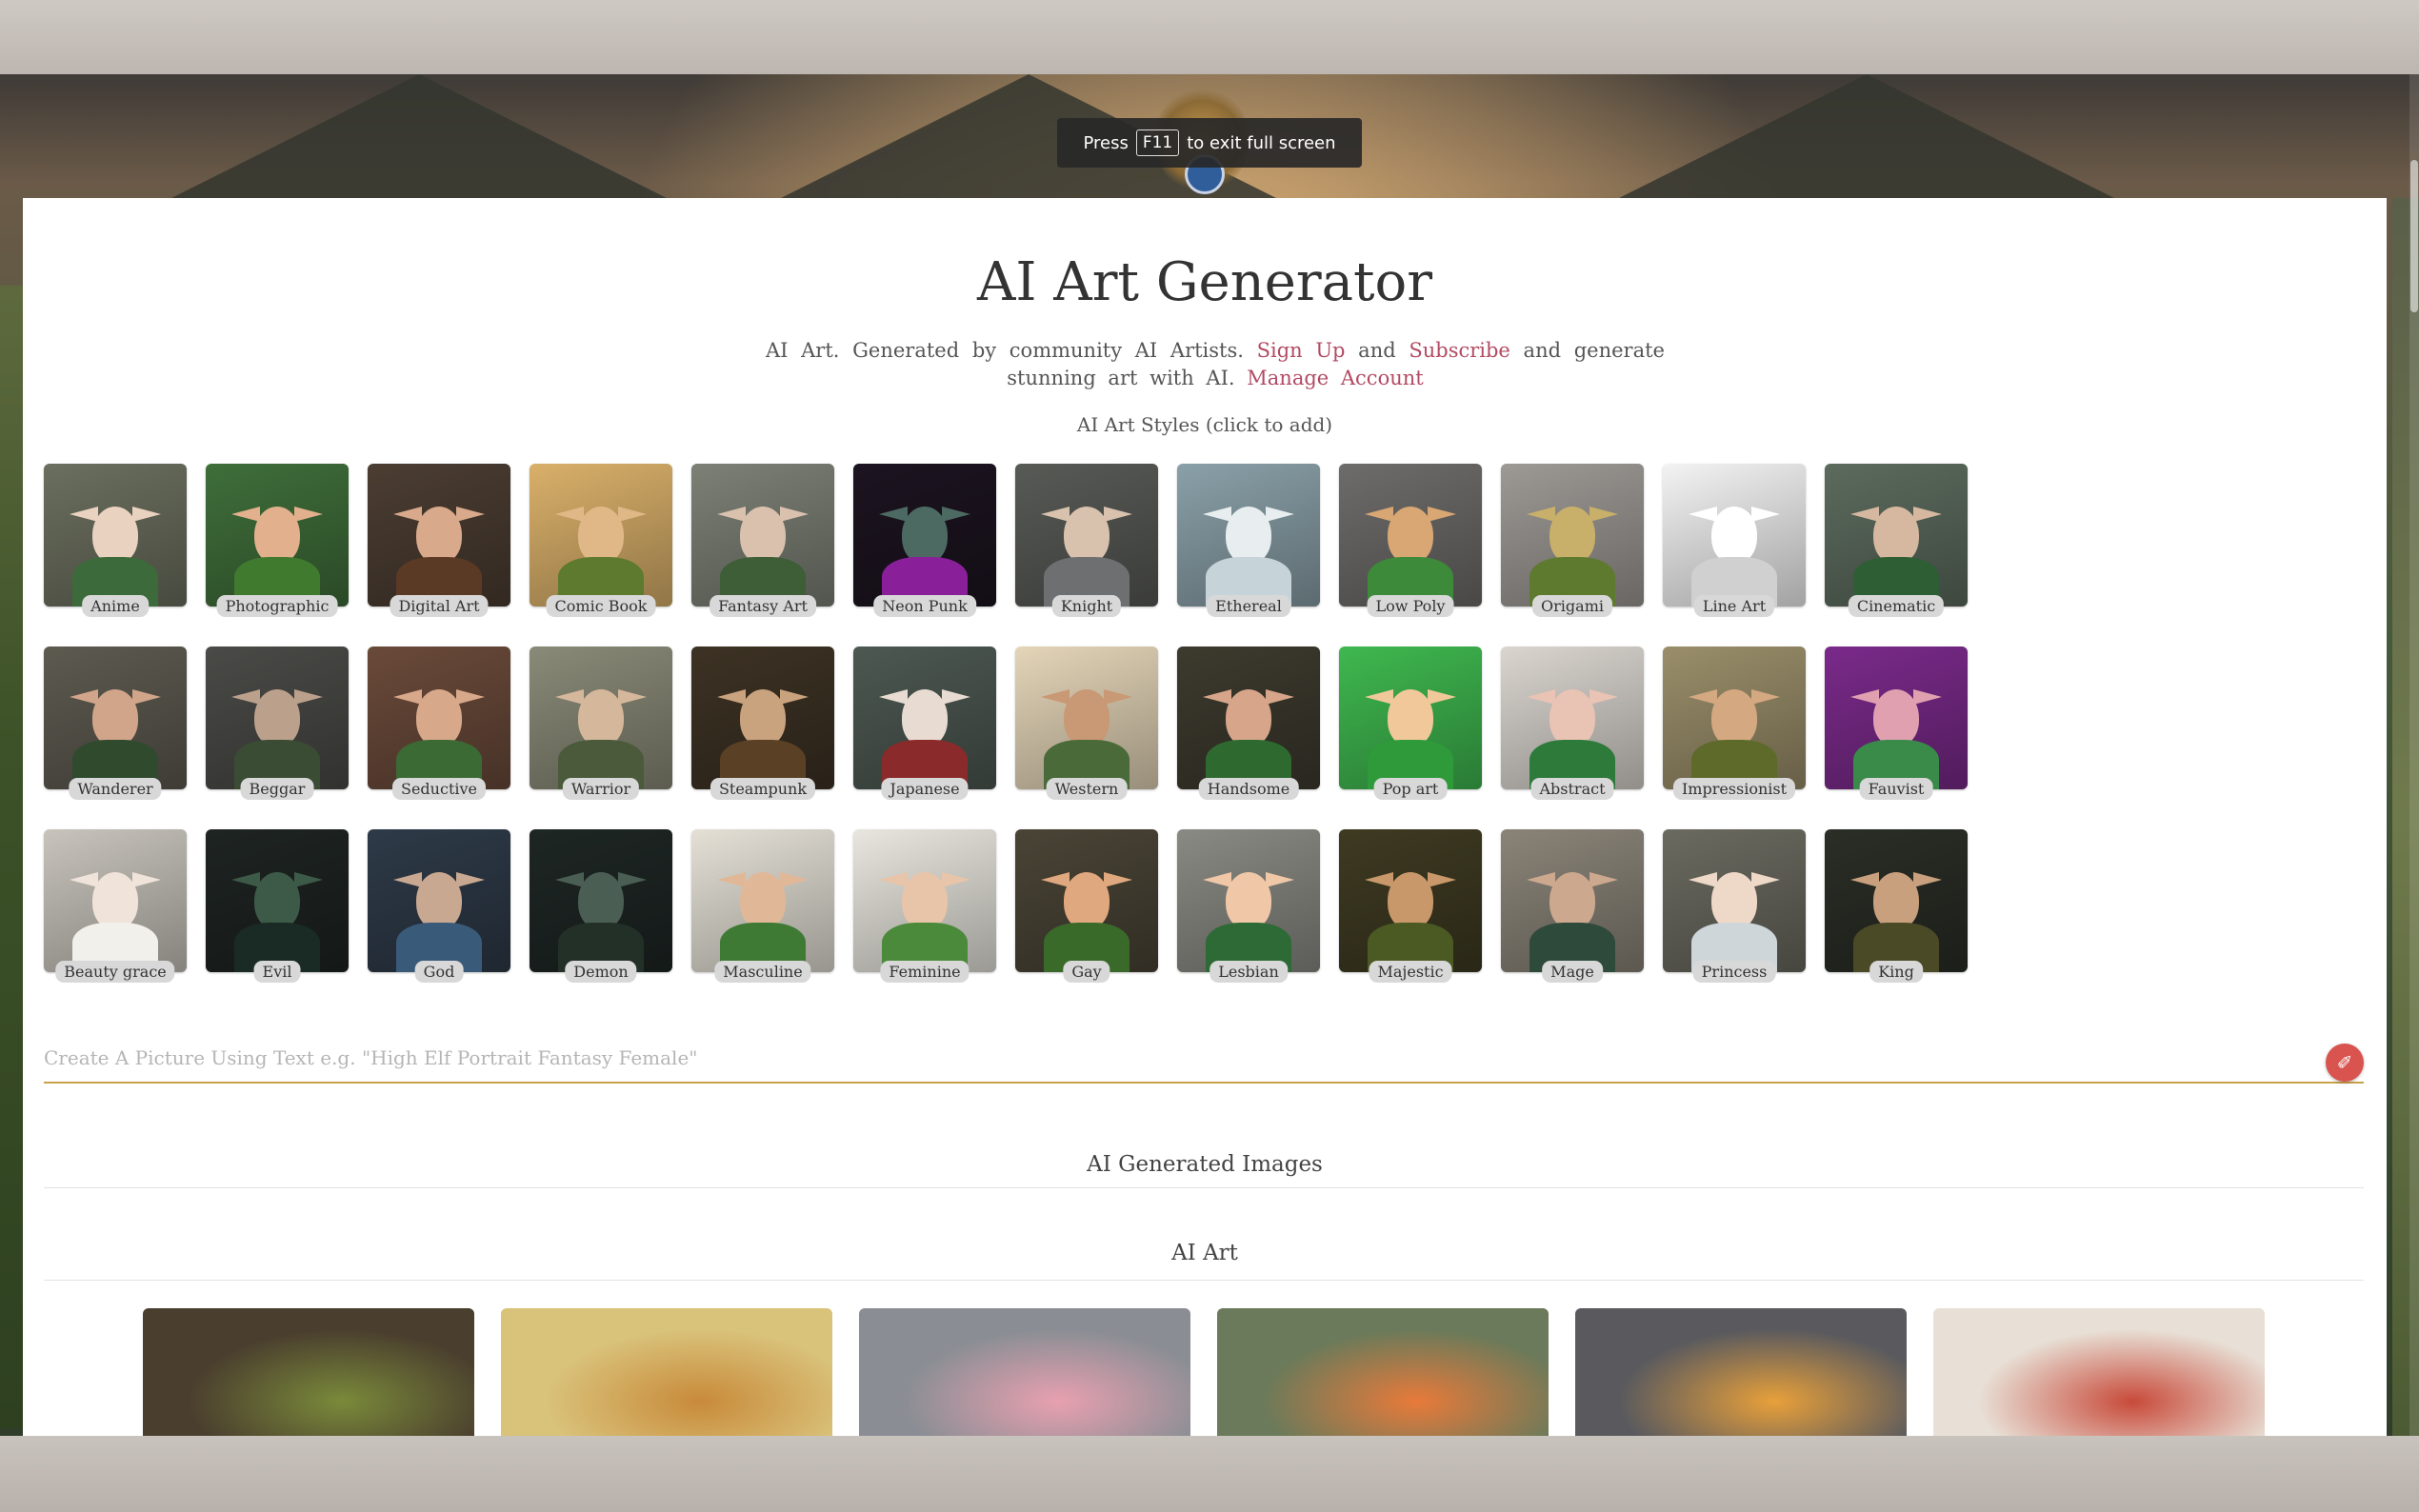  What do you see at coordinates (601, 606) in the screenshot?
I see `style-label: Comic Book` at bounding box center [601, 606].